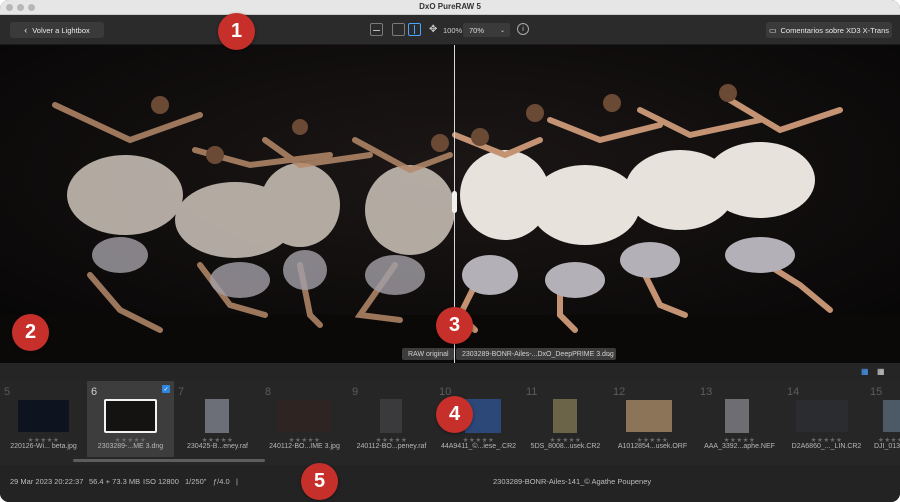  Describe the element at coordinates (398, 29) in the screenshot. I see `compare-view-icon` at that location.